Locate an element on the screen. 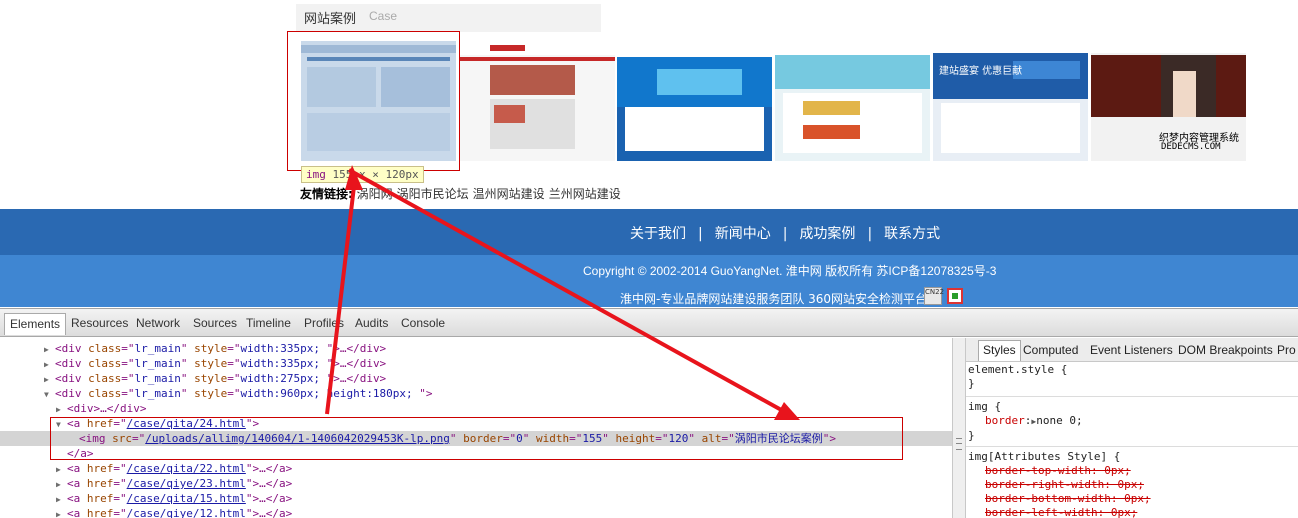  nav-about: 关于我们 is located at coordinates (658, 234).